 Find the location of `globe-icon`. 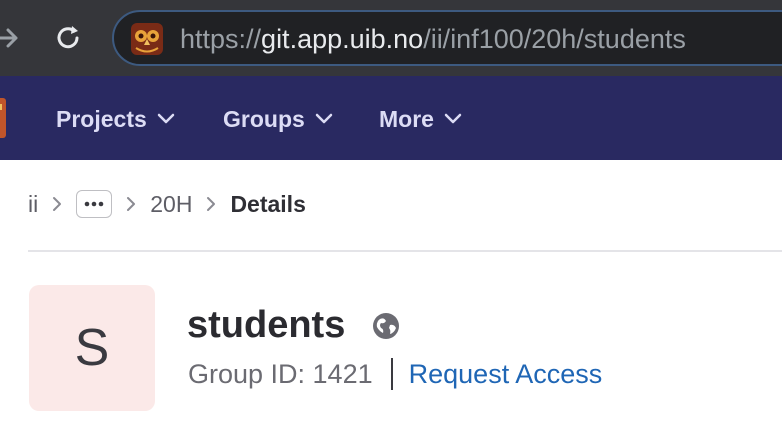

globe-icon is located at coordinates (386, 326).